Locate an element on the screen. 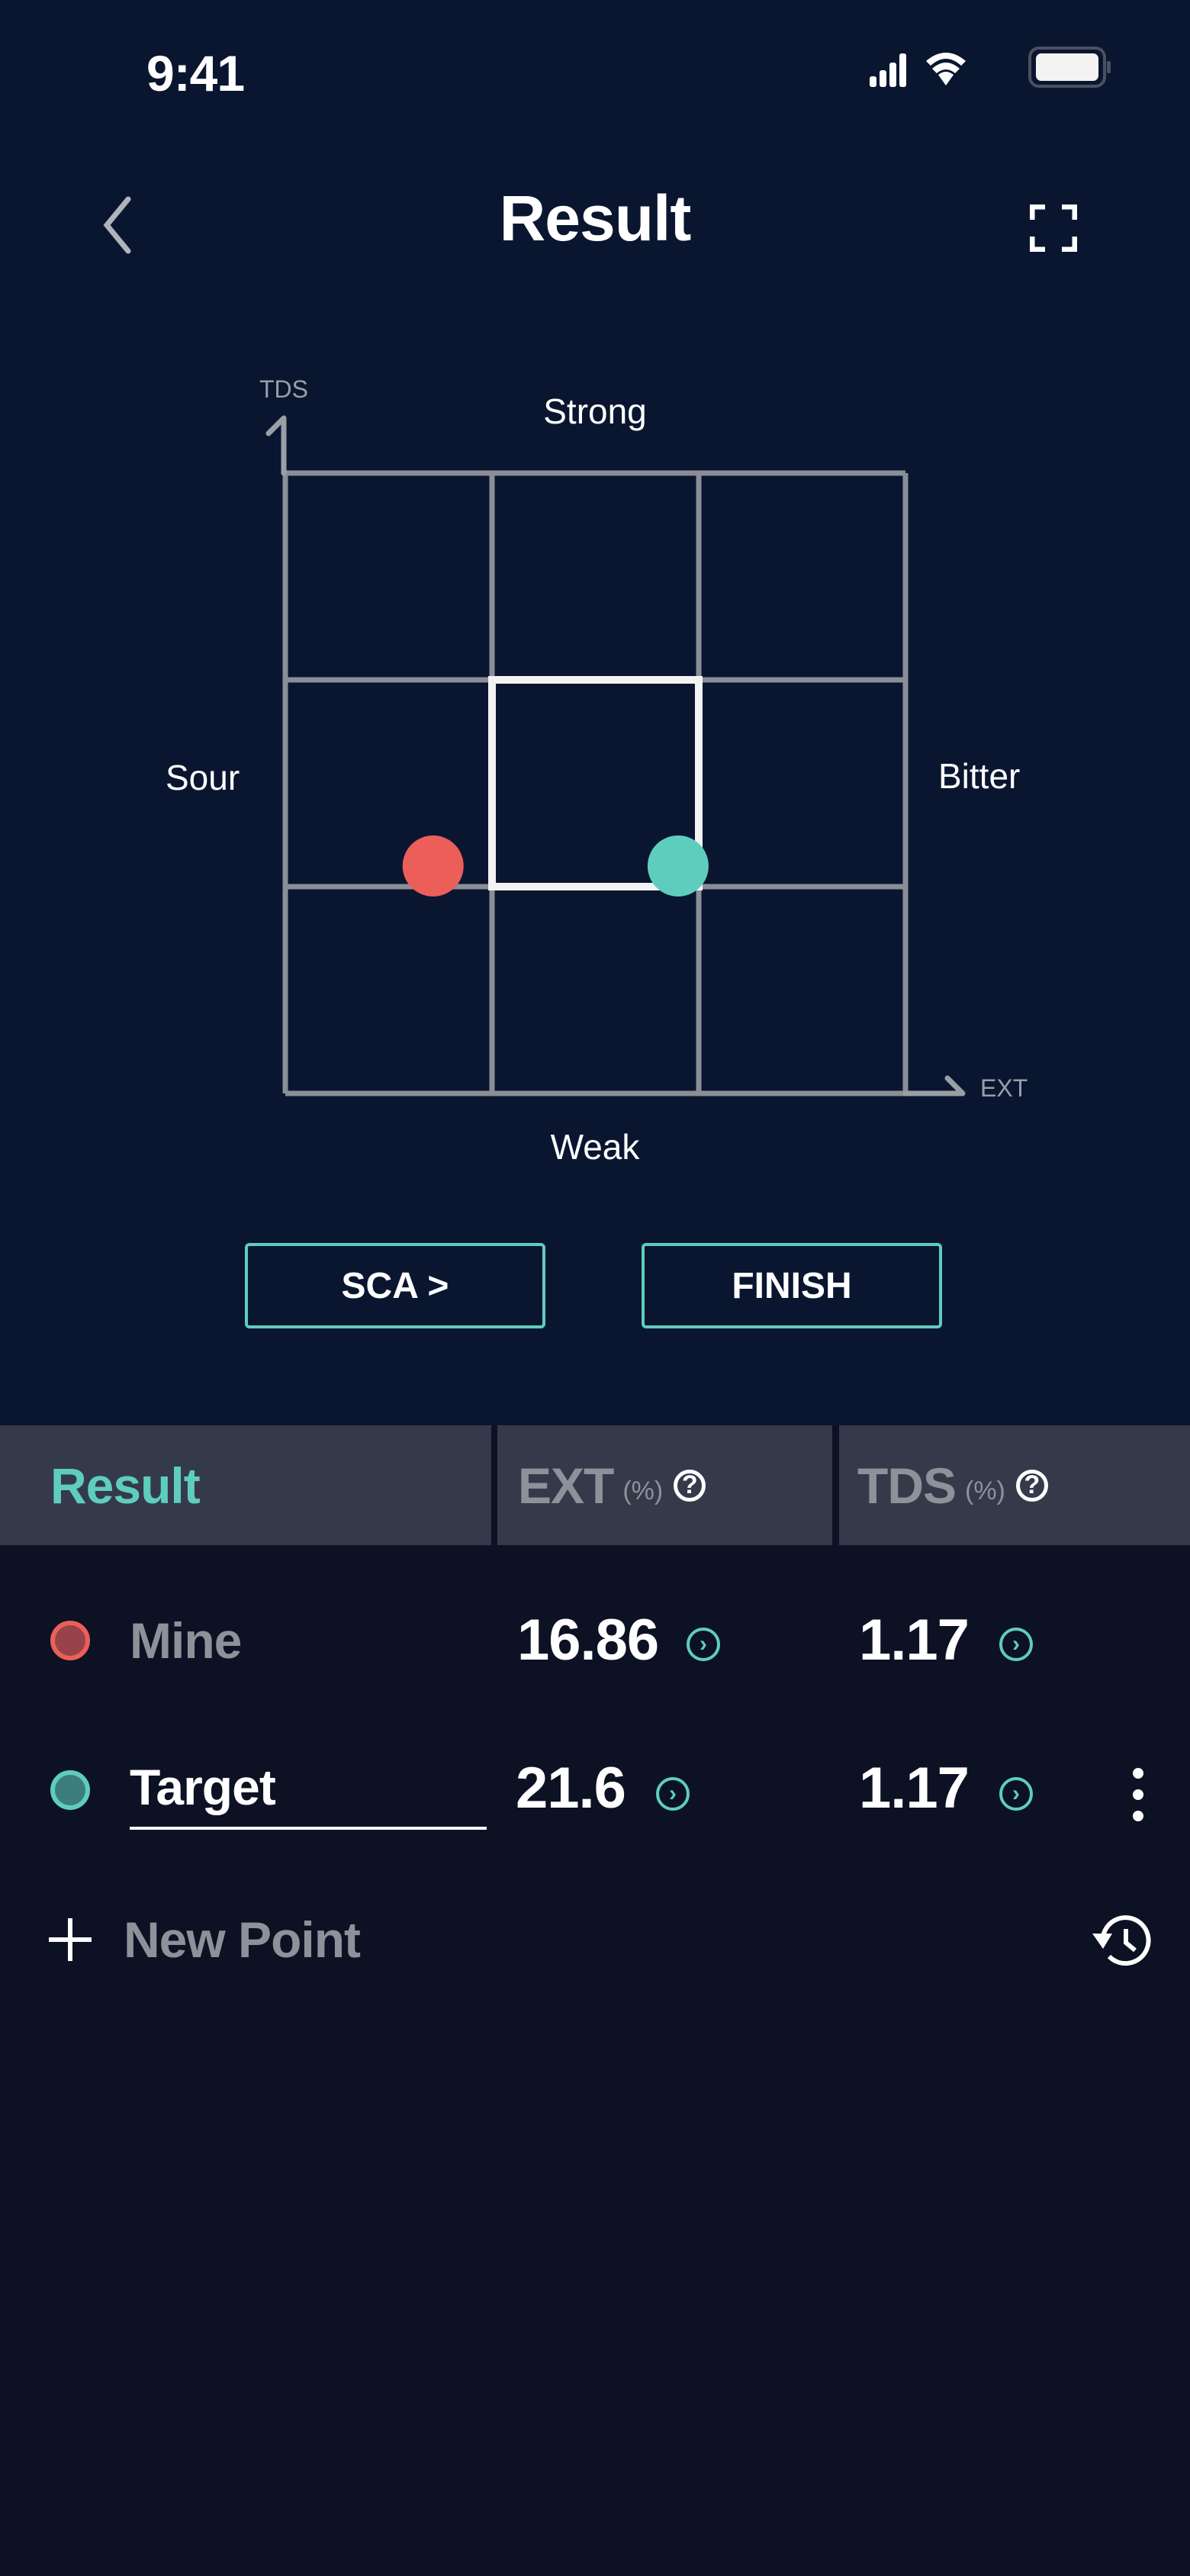 The width and height of the screenshot is (1190, 2576). label-strong: Strong is located at coordinates (595, 411).